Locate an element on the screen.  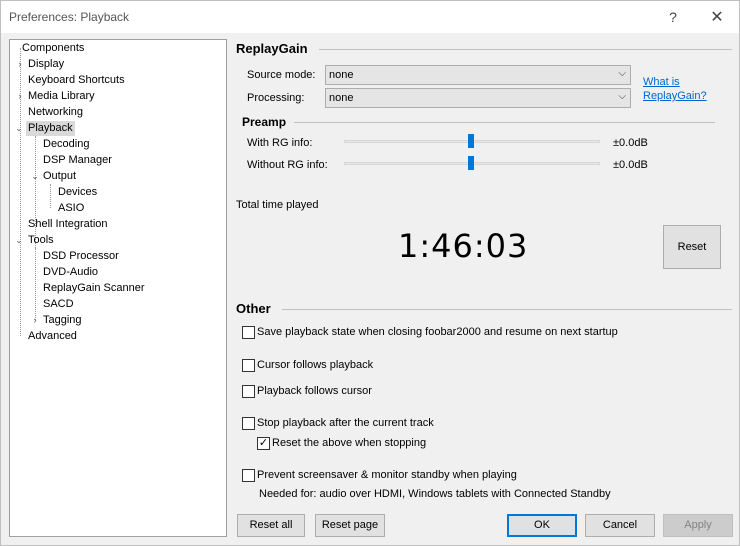
total-time-value: 1:46:03 is located at coordinates (463, 246).